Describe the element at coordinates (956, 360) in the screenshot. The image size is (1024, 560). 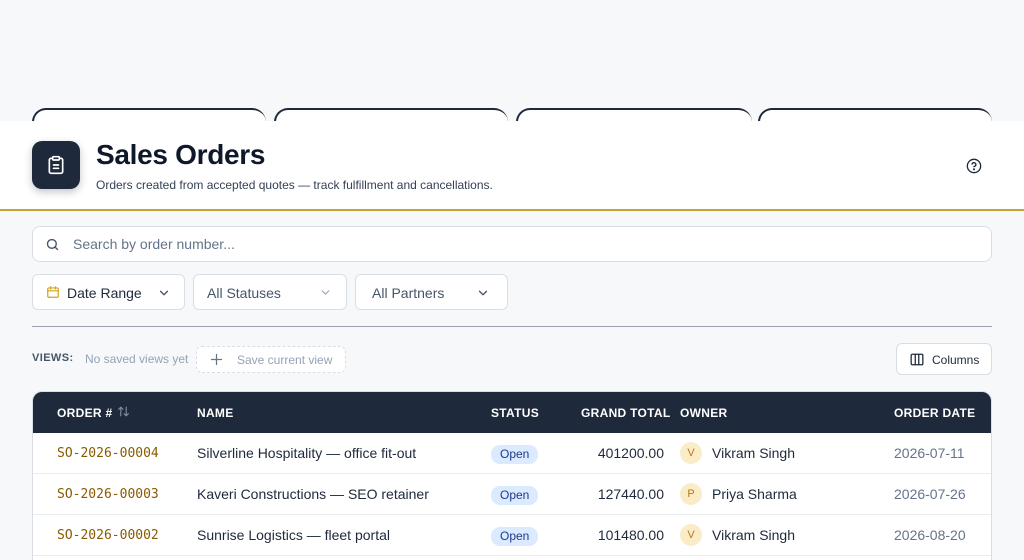
I see `columns-label: Columns` at that location.